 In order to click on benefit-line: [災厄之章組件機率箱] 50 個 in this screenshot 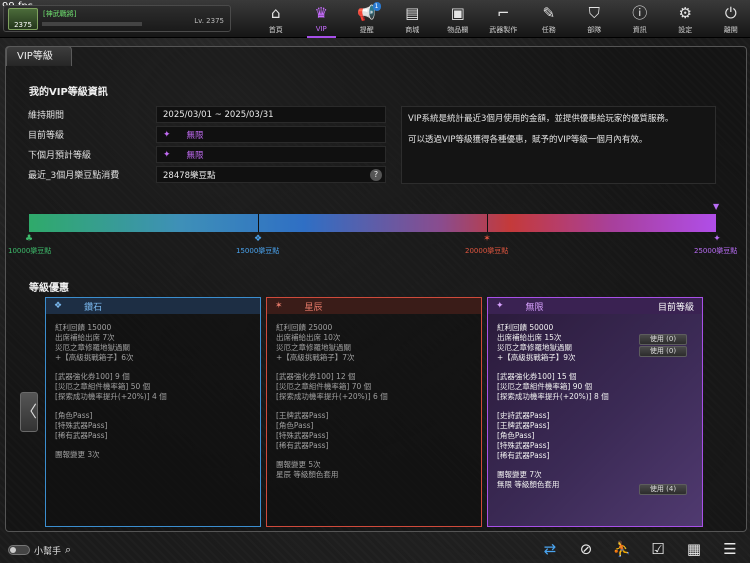, I will do `click(103, 386)`.